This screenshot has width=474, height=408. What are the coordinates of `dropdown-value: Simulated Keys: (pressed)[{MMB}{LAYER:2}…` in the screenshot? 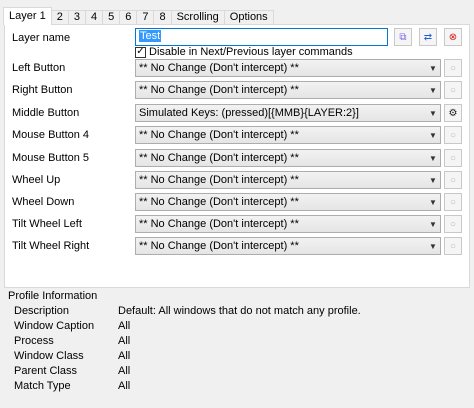 It's located at (249, 113).